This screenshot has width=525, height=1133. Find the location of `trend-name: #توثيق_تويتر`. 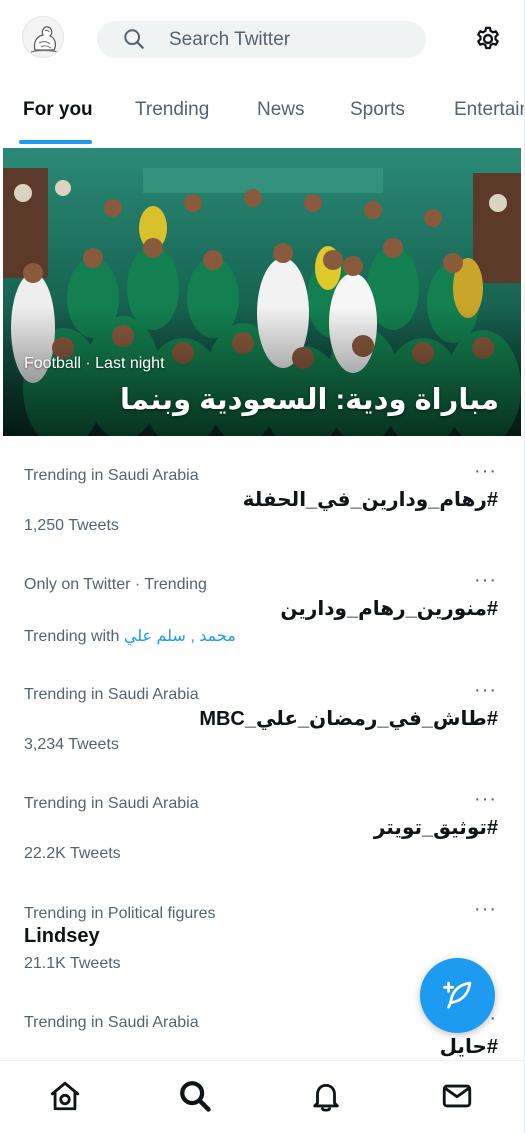

trend-name: #توثيق_تويتر is located at coordinates (435, 828).